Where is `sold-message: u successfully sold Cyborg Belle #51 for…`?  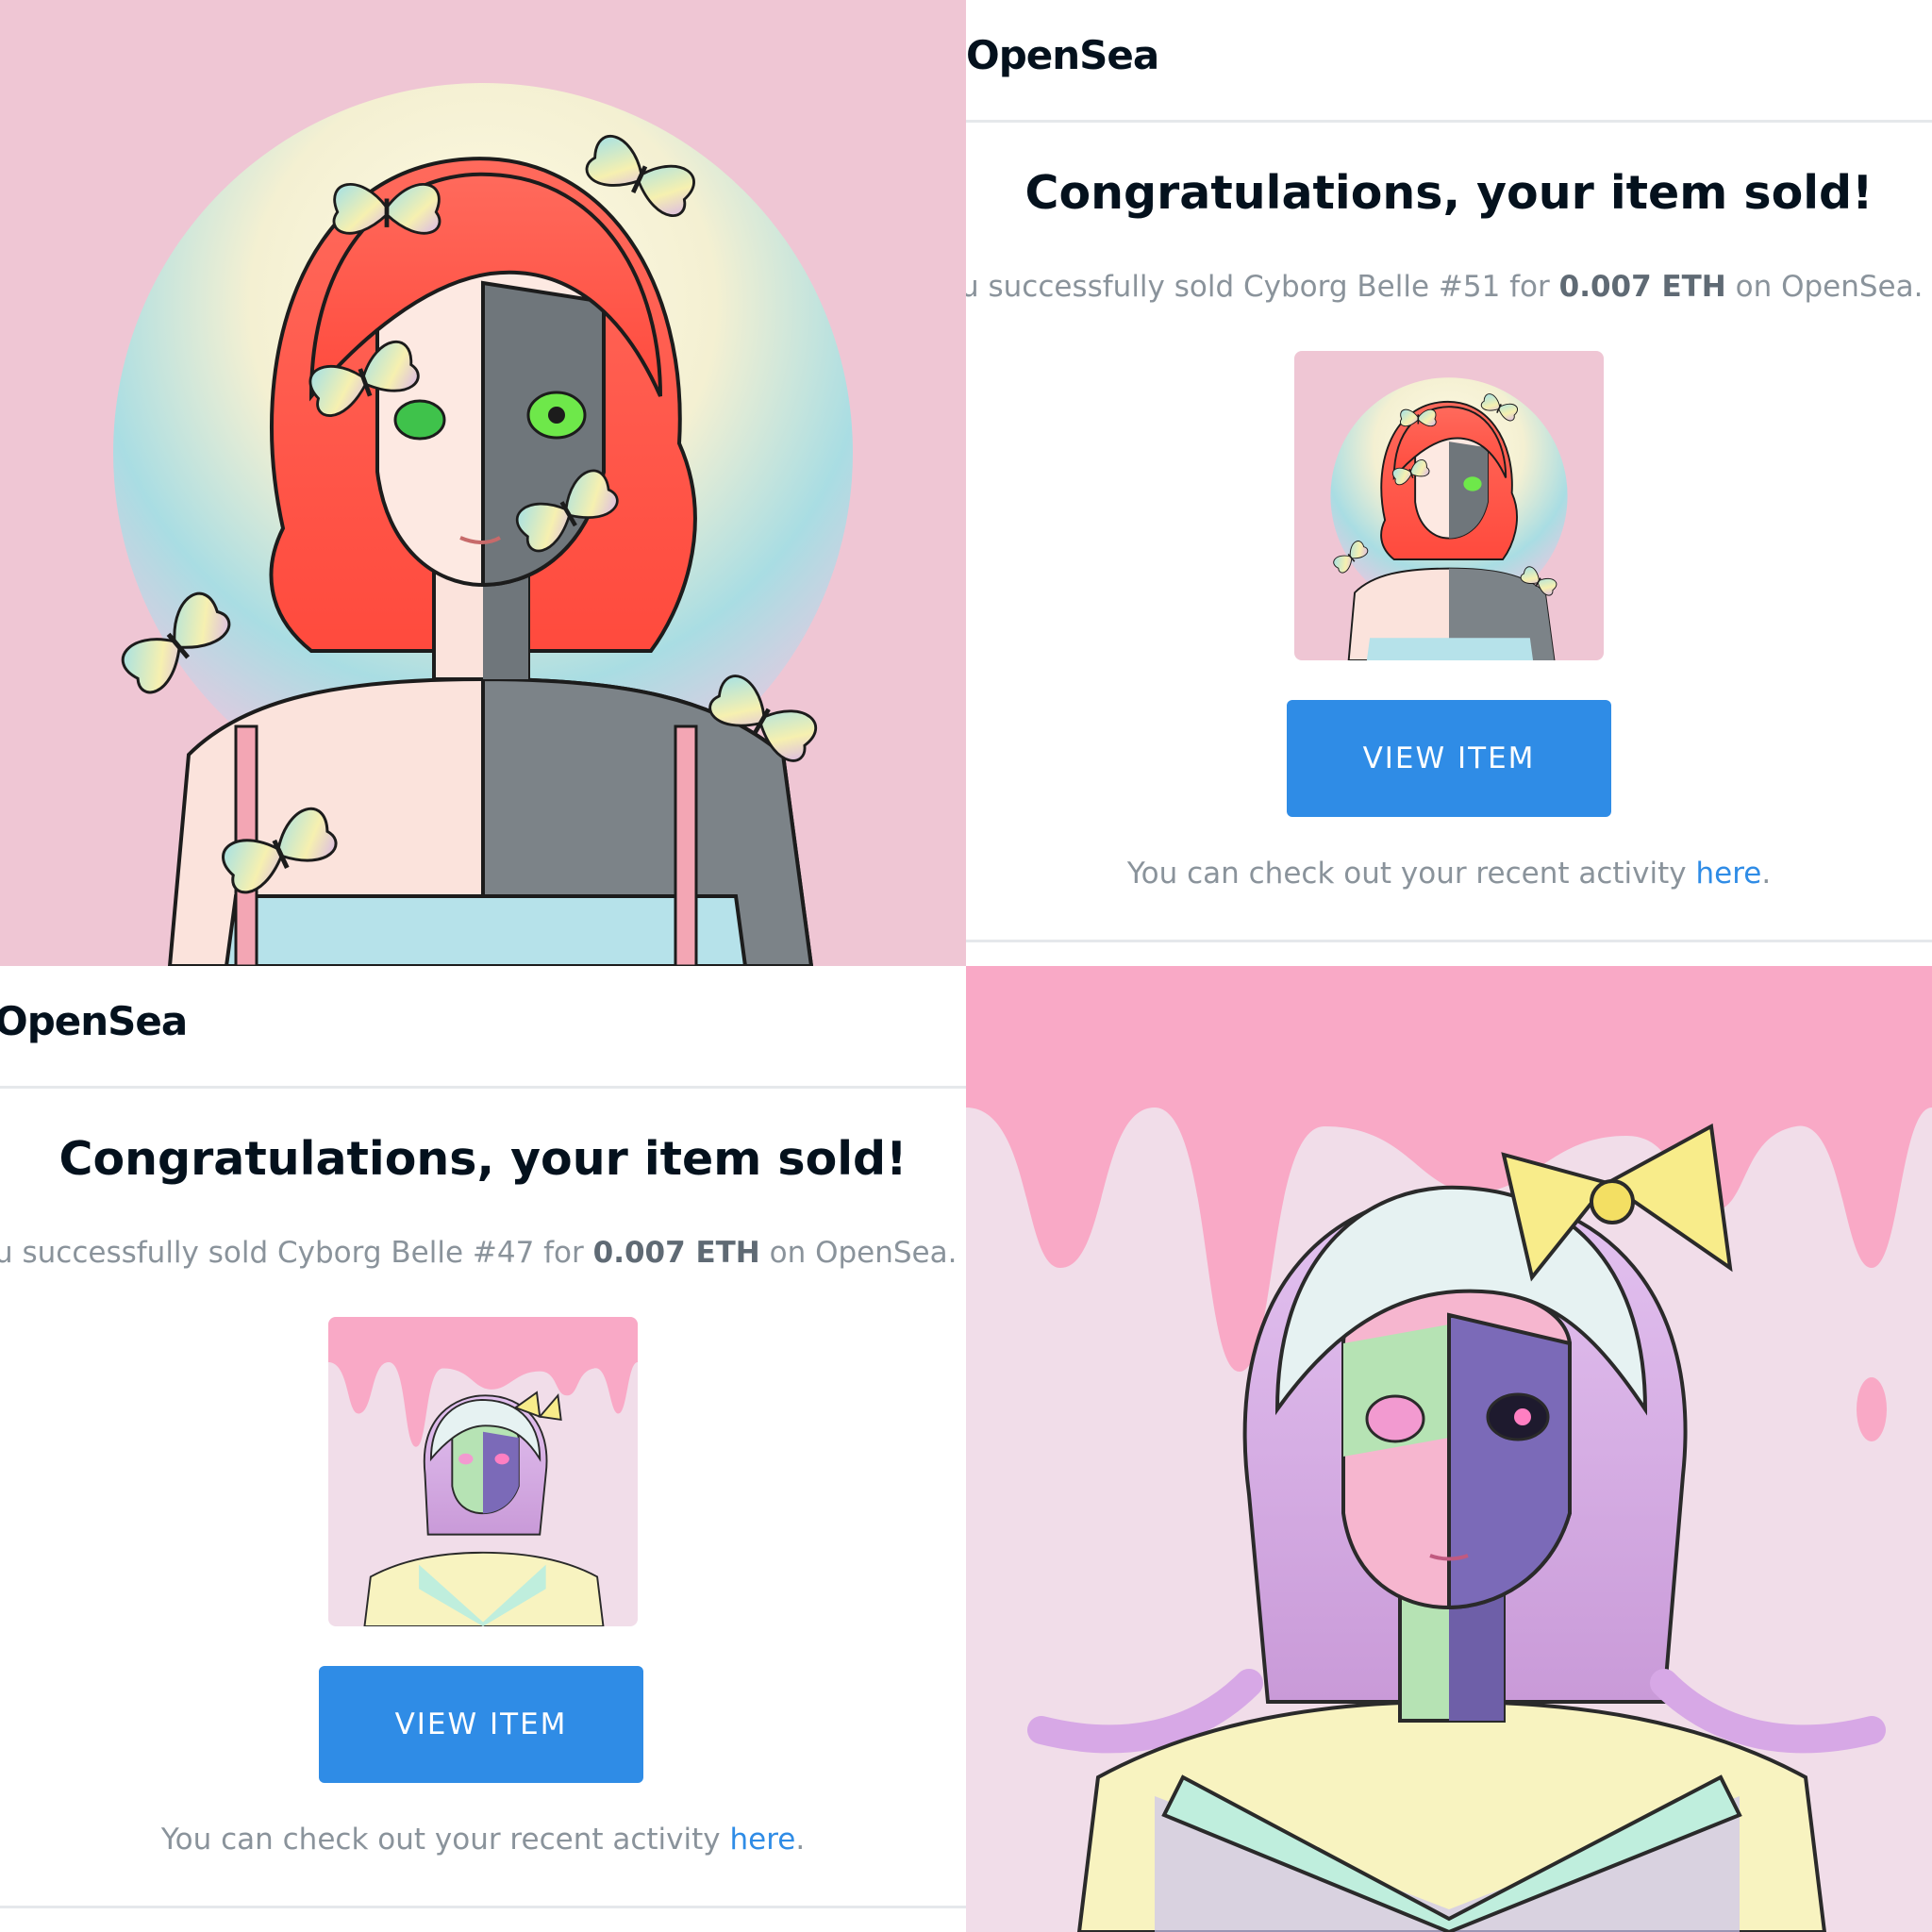 sold-message: u successfully sold Cyborg Belle #51 for… is located at coordinates (1449, 287).